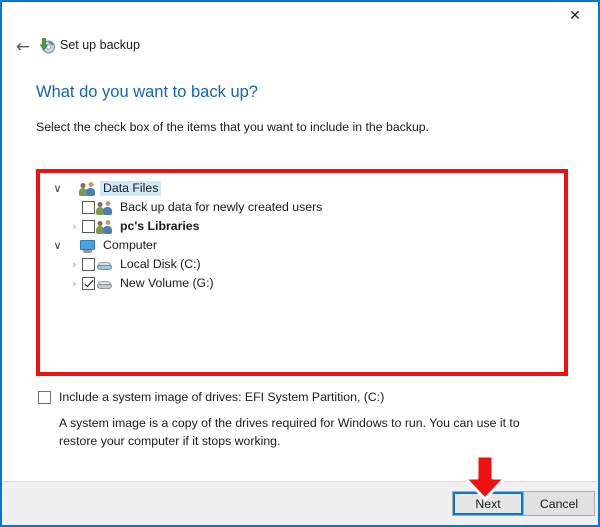 The width and height of the screenshot is (600, 527). I want to click on backup-disc-icon, so click(46, 45).